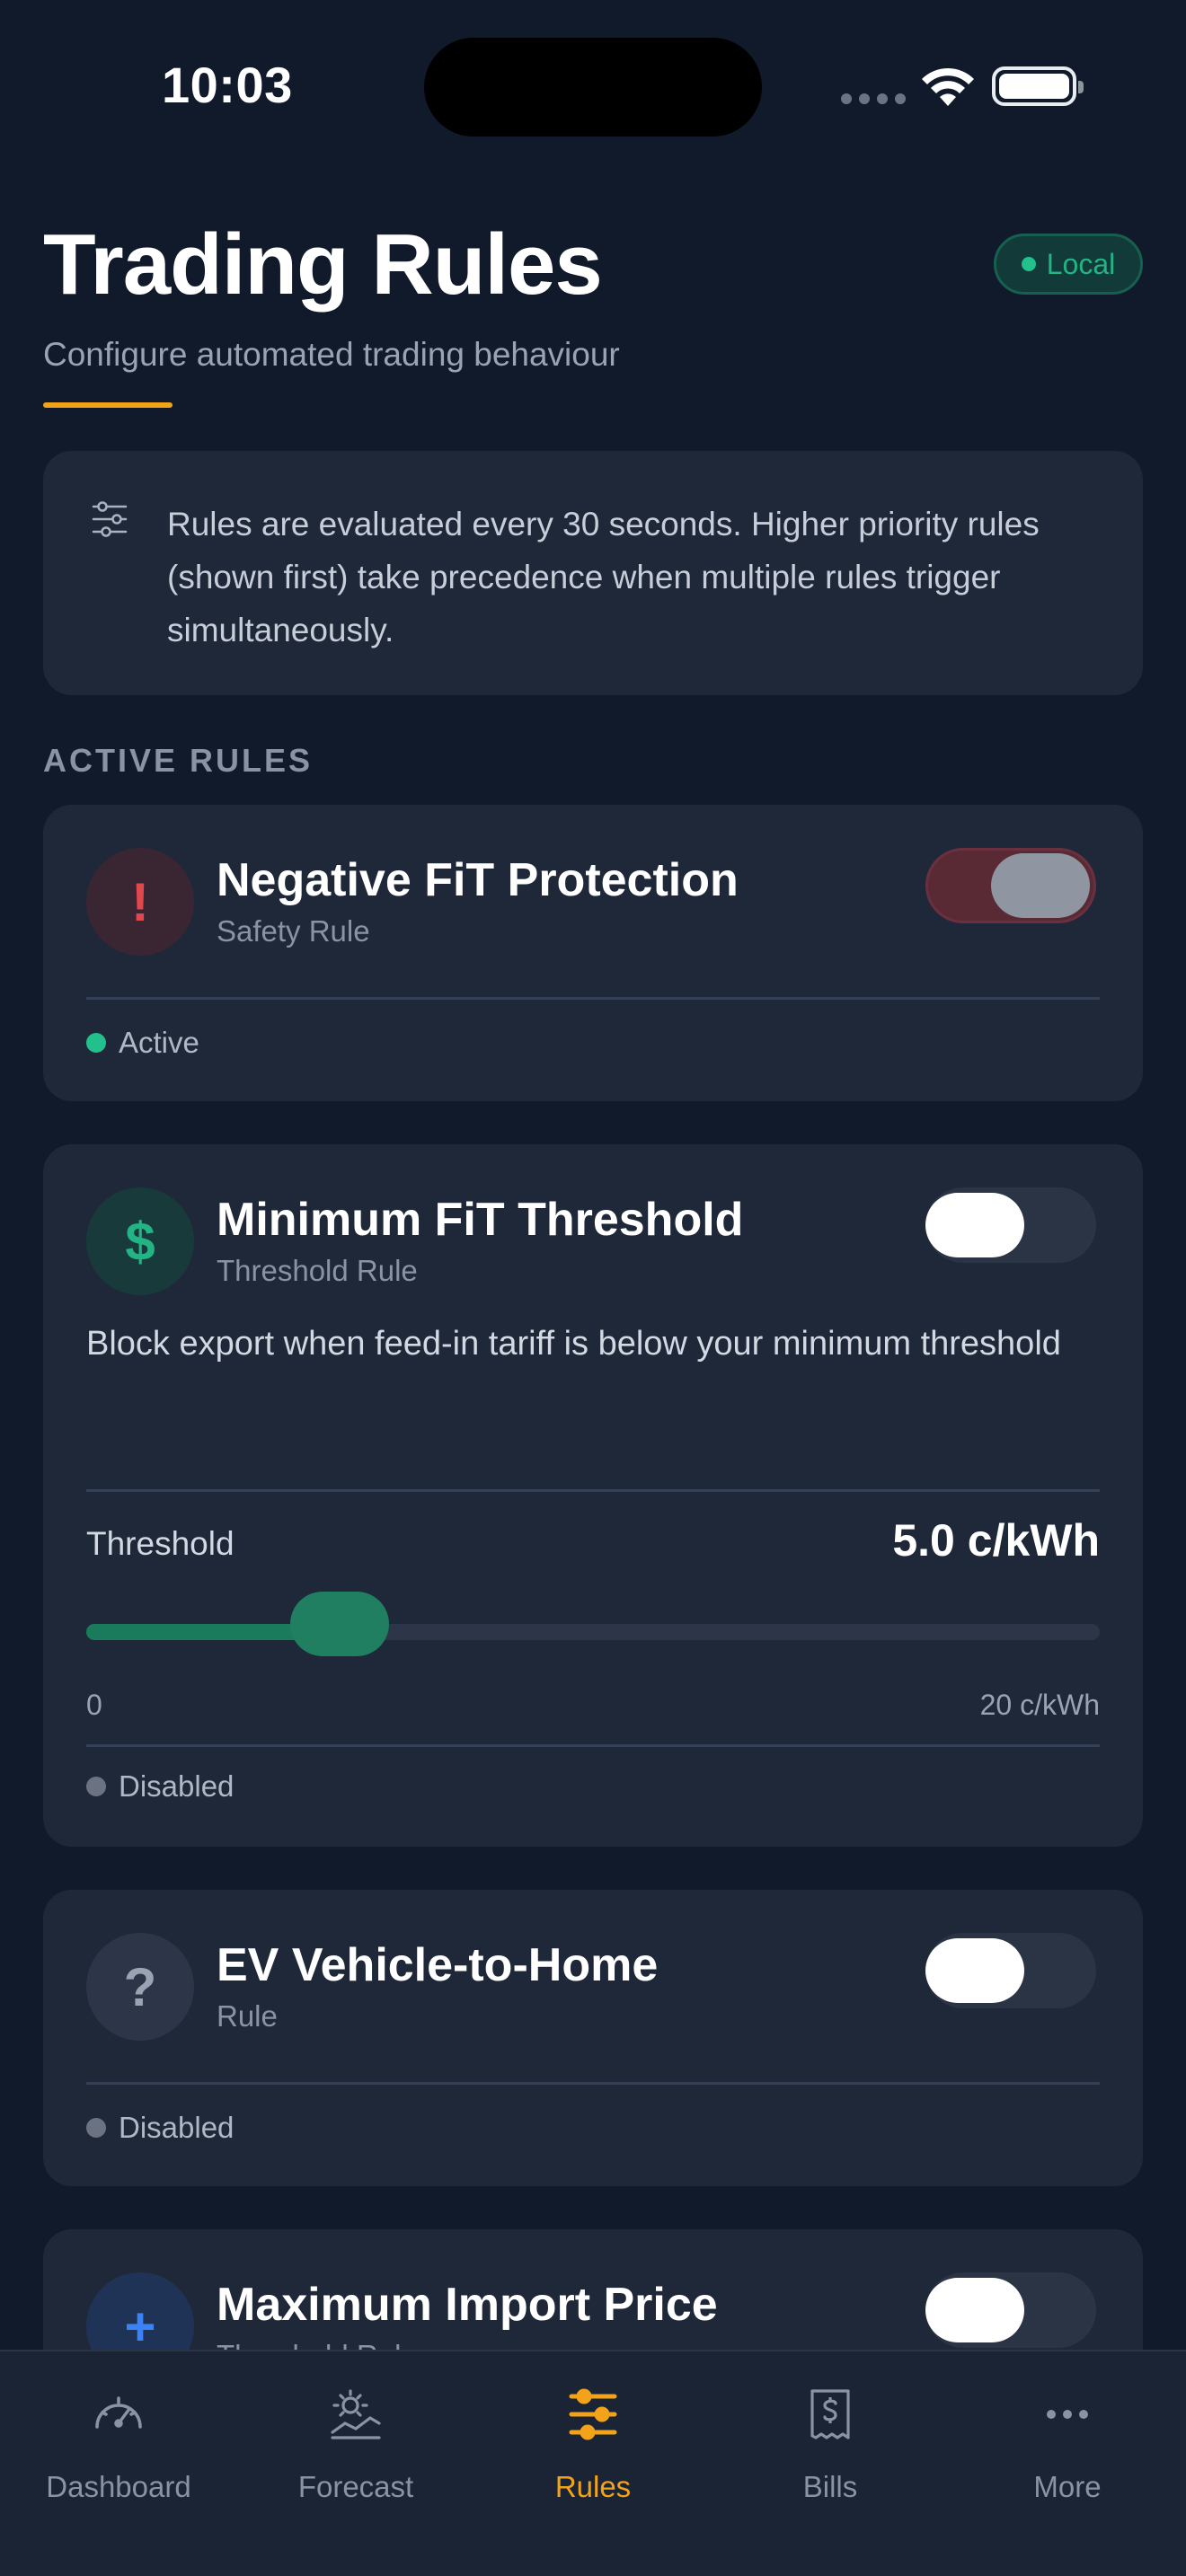  Describe the element at coordinates (323, 264) in the screenshot. I see `page-title: Trading Rules` at that location.